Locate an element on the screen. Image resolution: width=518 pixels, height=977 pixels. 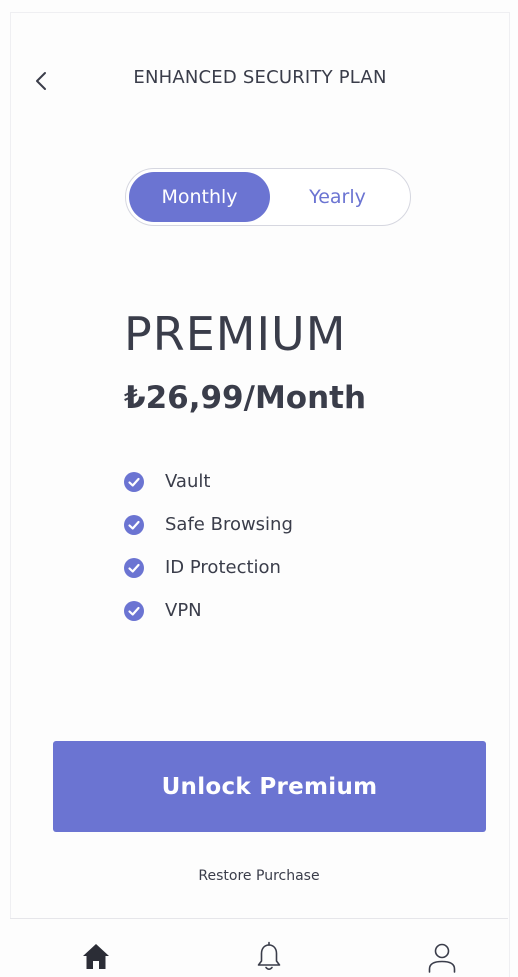
restore-purchase-link: Restore Purchase is located at coordinates (259, 876).